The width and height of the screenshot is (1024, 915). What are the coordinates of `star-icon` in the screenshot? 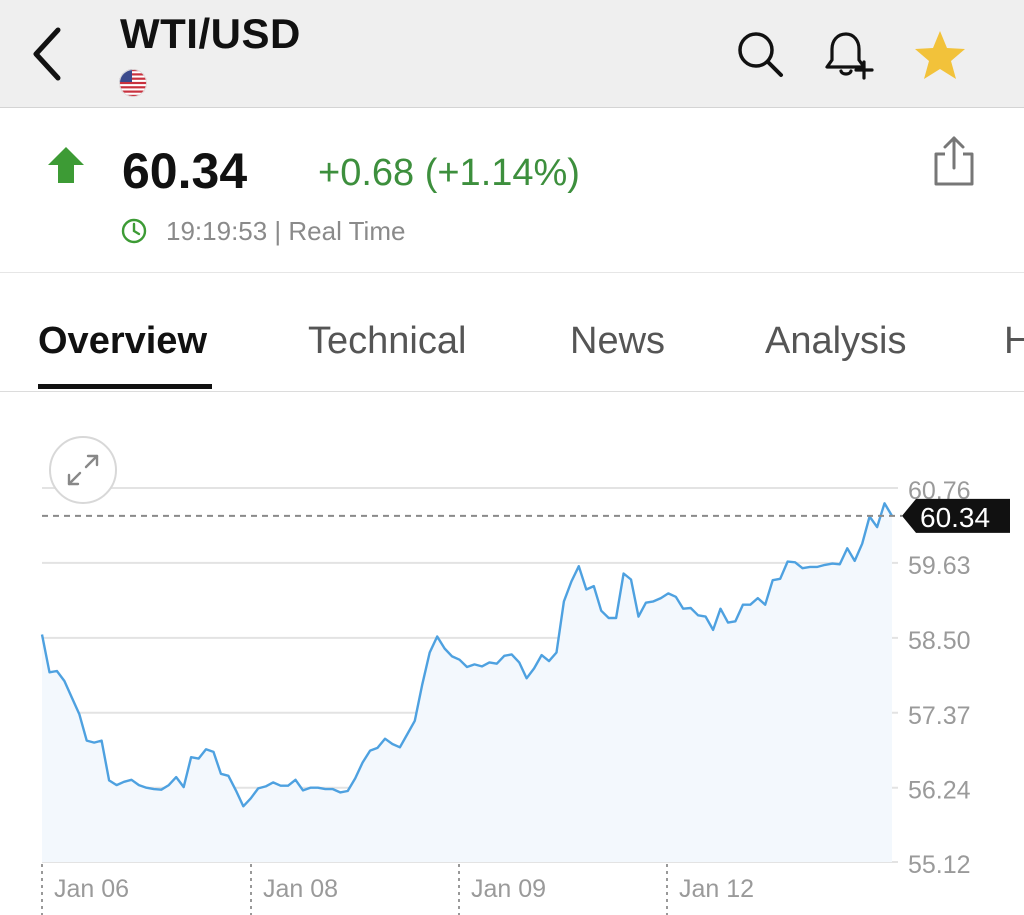 It's located at (940, 55).